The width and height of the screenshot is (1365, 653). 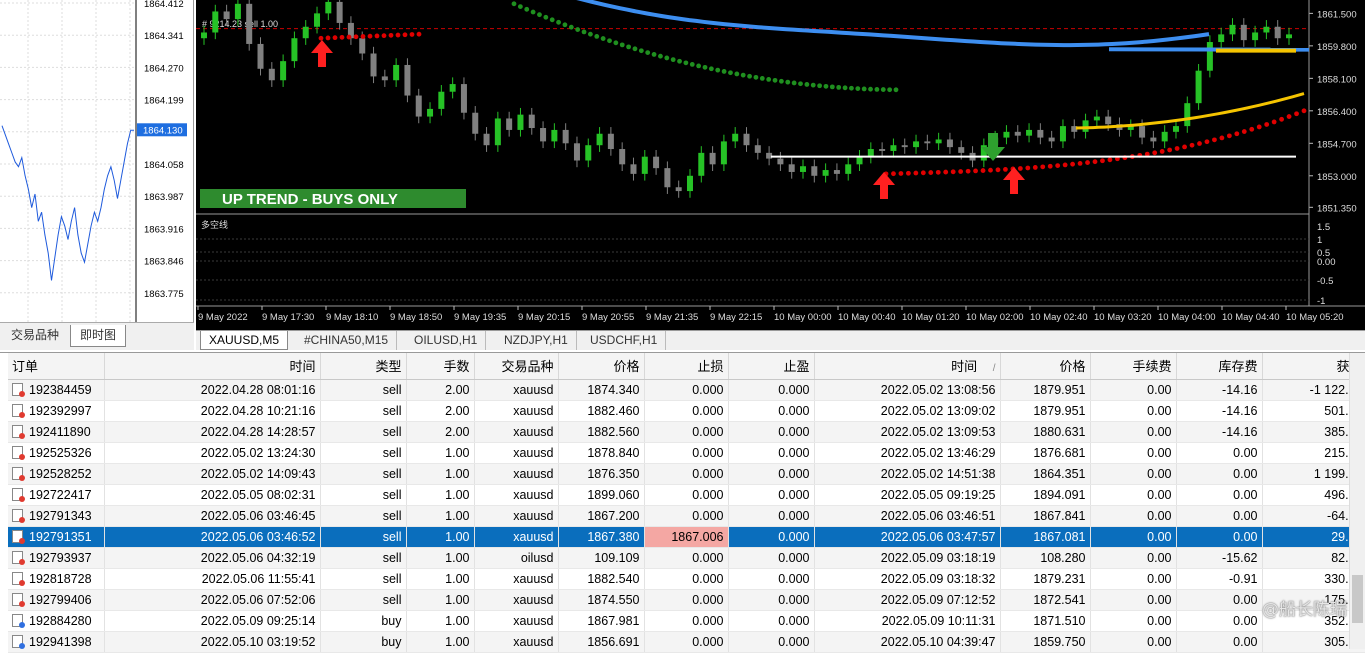 What do you see at coordinates (244, 340) in the screenshot?
I see `tab-xauusd-m5: XAUUSD,M5` at bounding box center [244, 340].